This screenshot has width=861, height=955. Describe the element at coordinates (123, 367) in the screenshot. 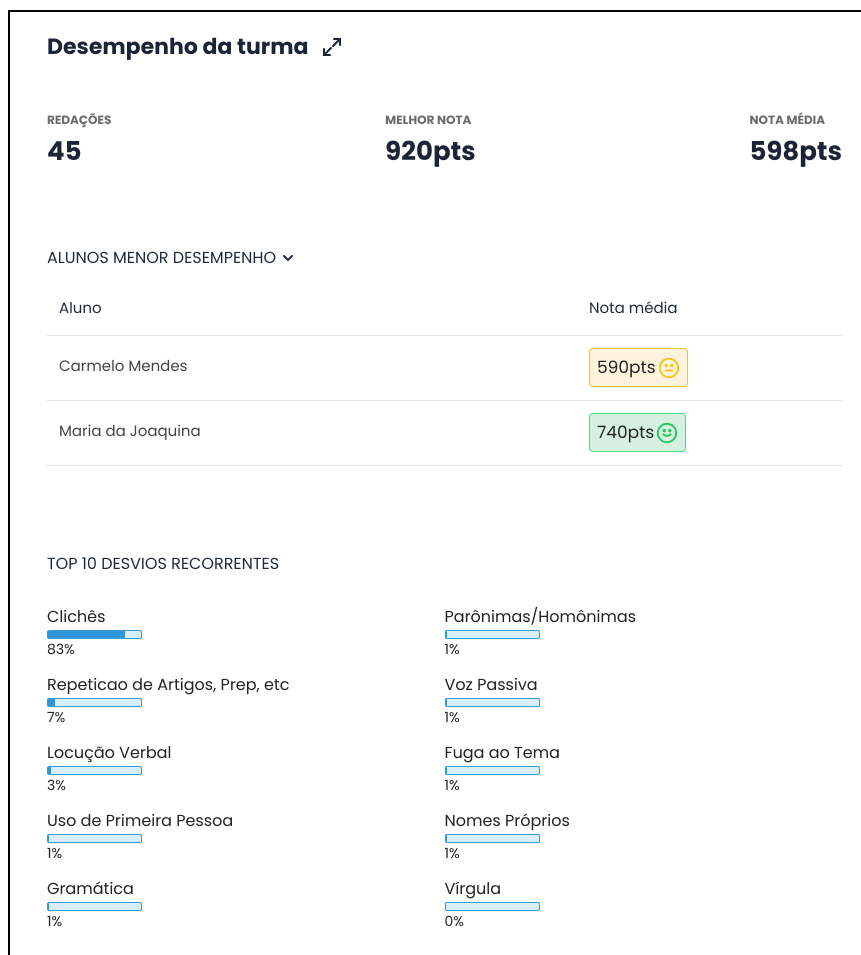

I see `student-name: Carmelo Mendes` at that location.